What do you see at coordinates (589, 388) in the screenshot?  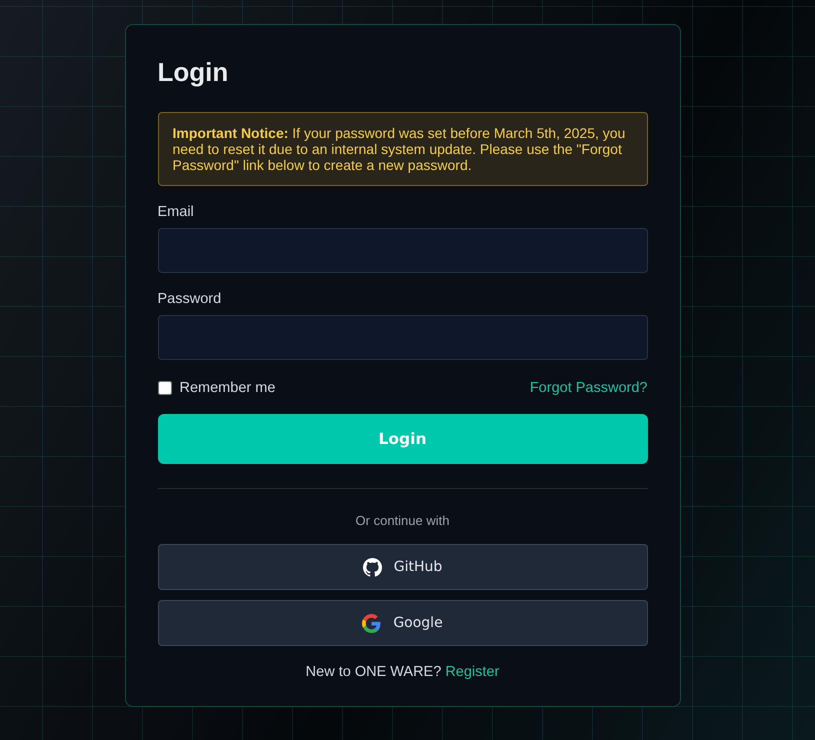 I see `forgot-password-link: Forgot Password?` at bounding box center [589, 388].